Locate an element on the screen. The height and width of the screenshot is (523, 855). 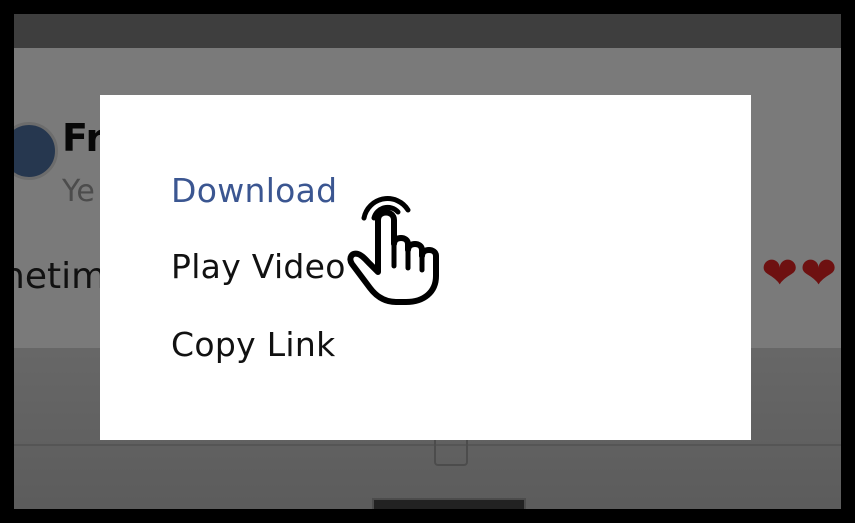
menu-item-play-video: Play Video is located at coordinates (258, 266).